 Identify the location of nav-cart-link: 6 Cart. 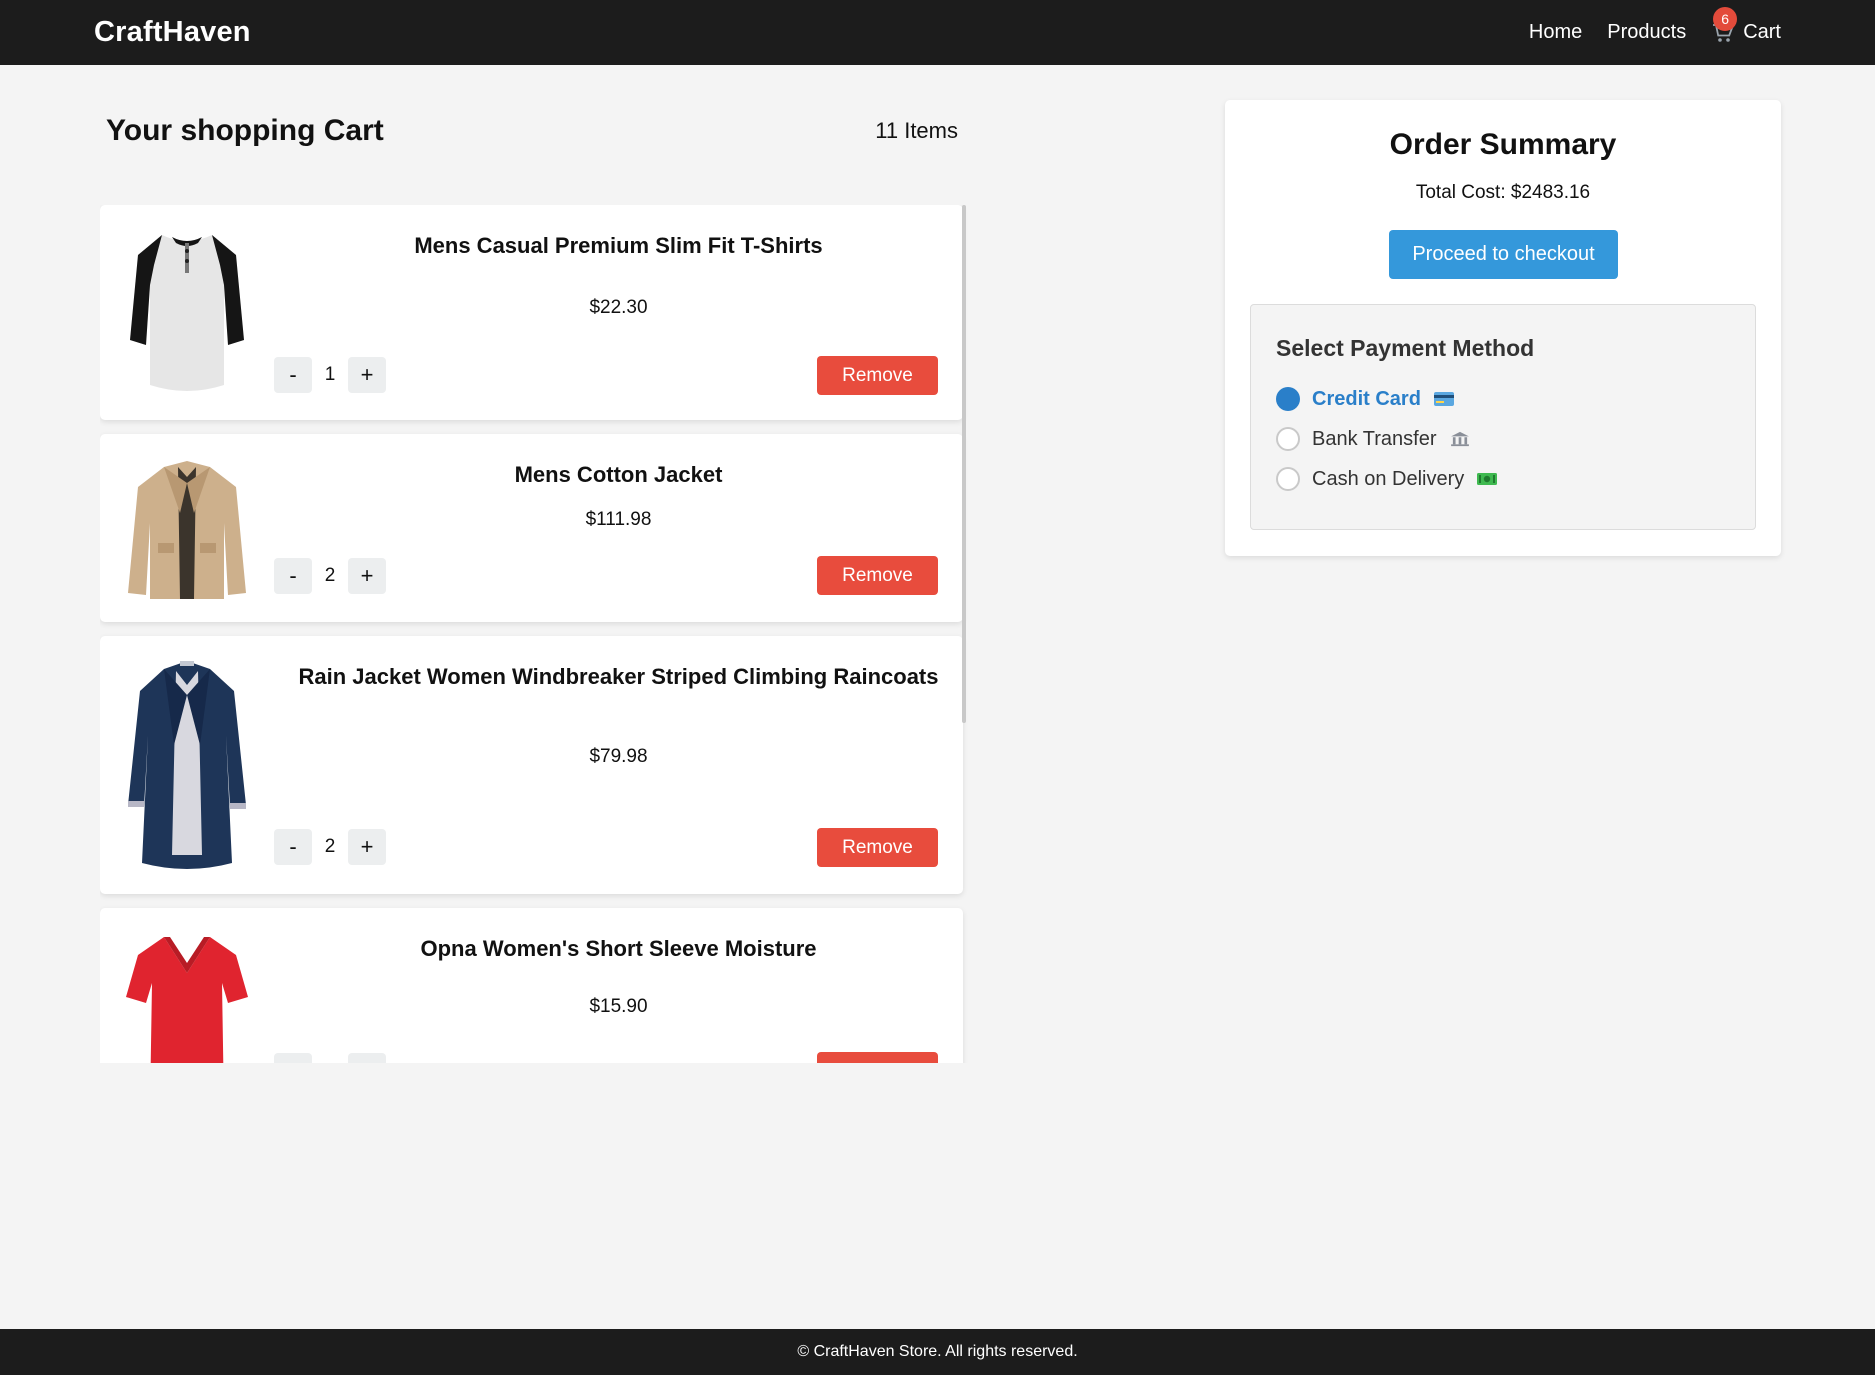
(1746, 25).